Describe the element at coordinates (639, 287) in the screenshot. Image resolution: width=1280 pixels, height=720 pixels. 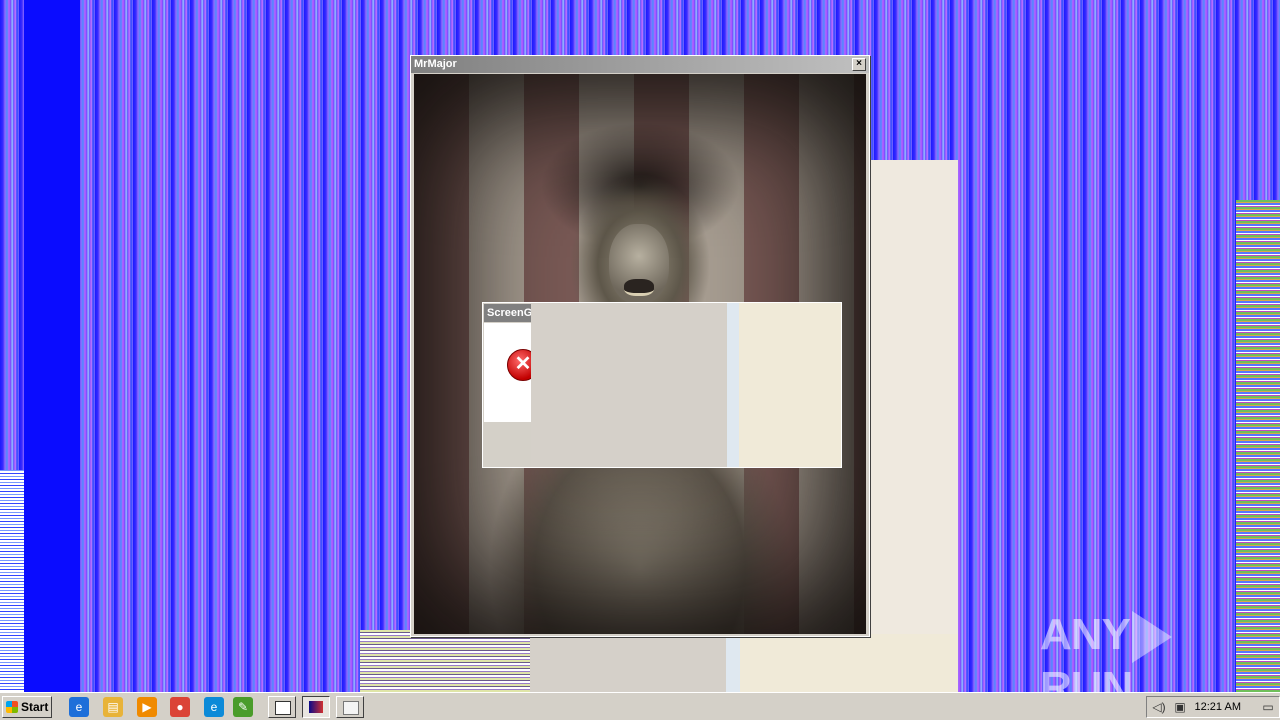
I see `doll-mouth` at that location.